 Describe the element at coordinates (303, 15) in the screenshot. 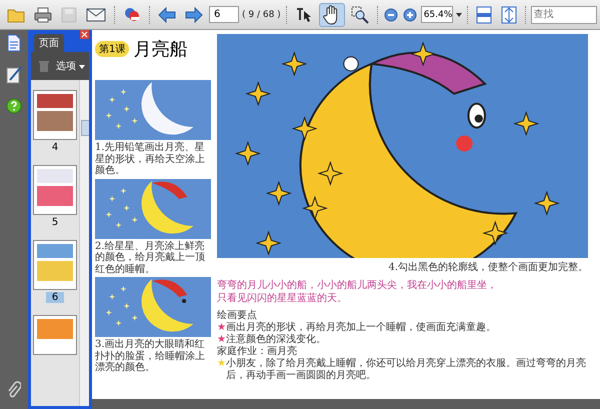

I see `text-cursor-icon` at that location.